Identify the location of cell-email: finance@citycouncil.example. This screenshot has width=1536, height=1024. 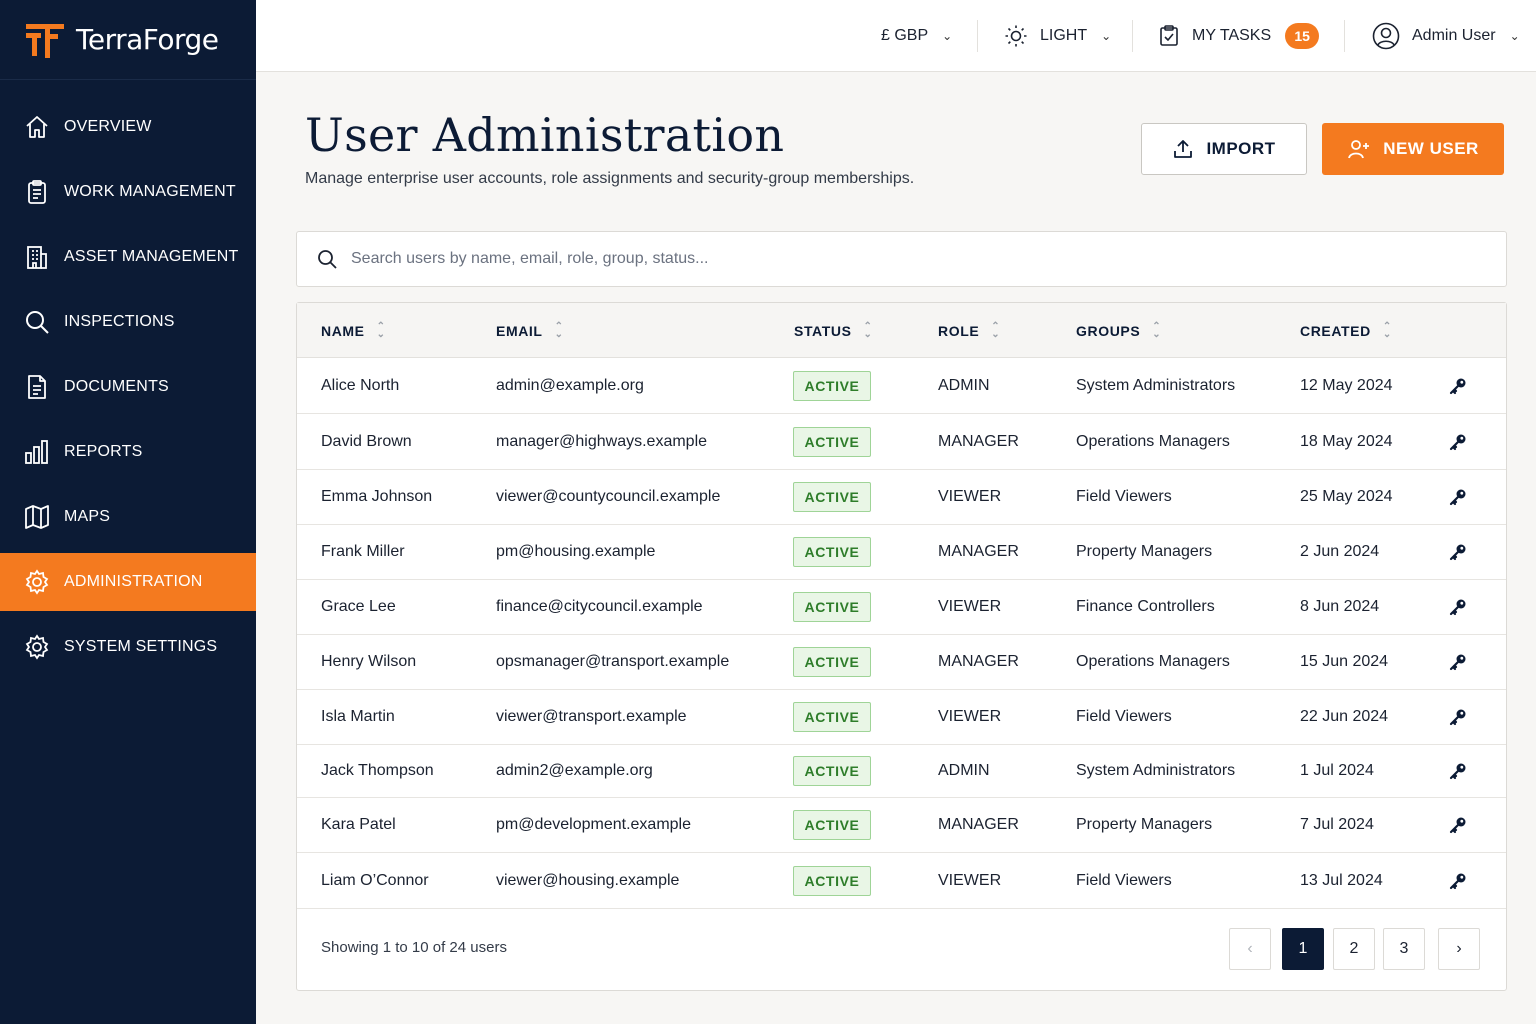
(599, 607).